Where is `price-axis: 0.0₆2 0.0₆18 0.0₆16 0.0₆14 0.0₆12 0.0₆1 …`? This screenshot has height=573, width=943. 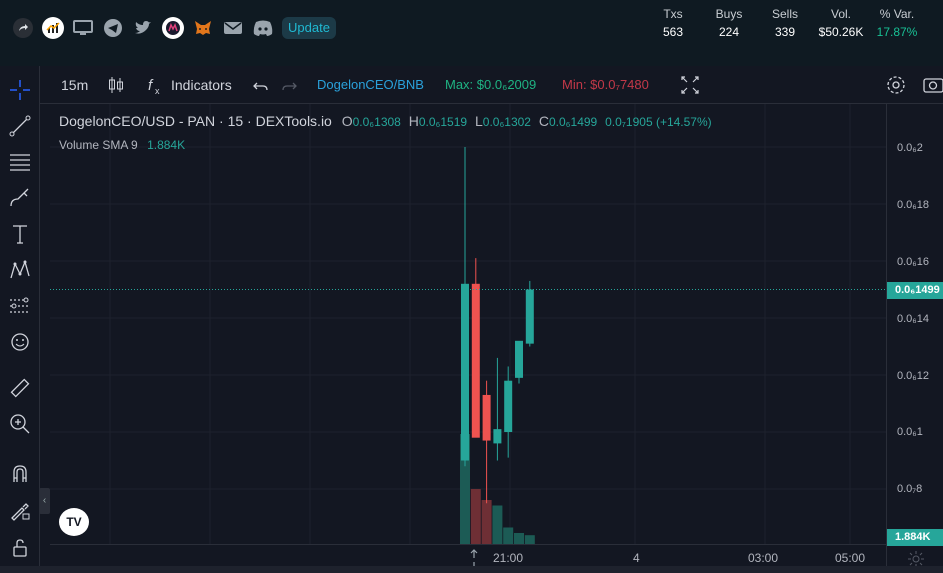
price-axis: 0.0₆2 0.0₆18 0.0₆16 0.0₆14 0.0₆12 0.0₆1 … is located at coordinates (914, 338).